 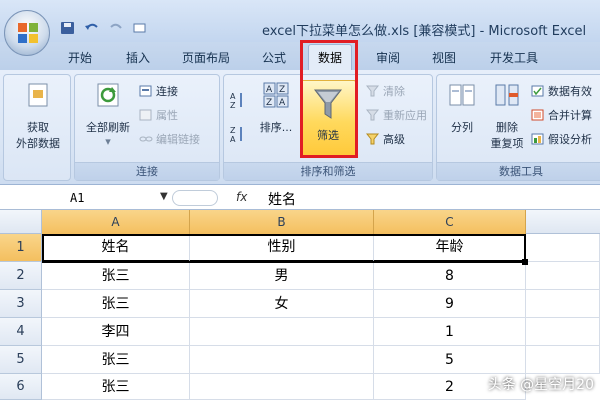 What do you see at coordinates (561, 115) in the screenshot?
I see `consolidate-button: 合并计算` at bounding box center [561, 115].